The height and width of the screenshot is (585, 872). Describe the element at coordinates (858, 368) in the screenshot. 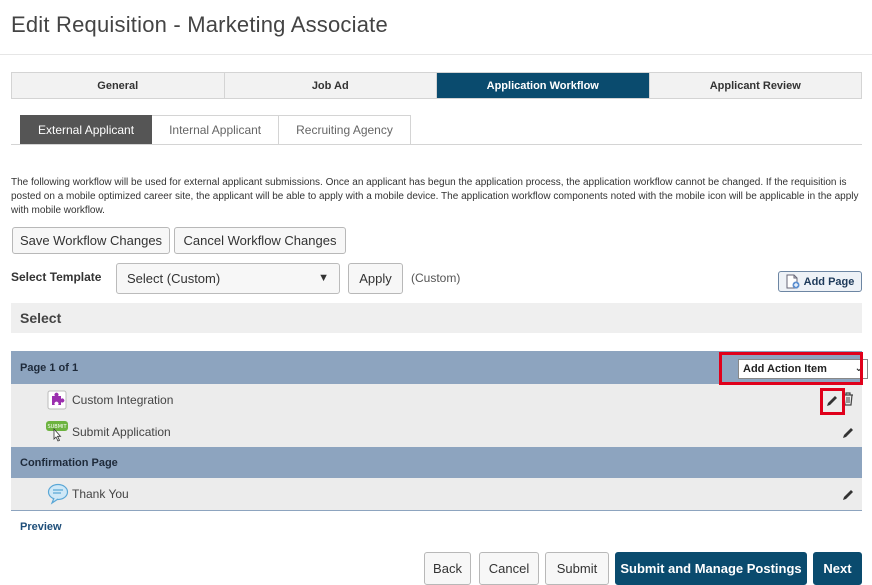

I see `chevron-down-icon: ⌄` at that location.